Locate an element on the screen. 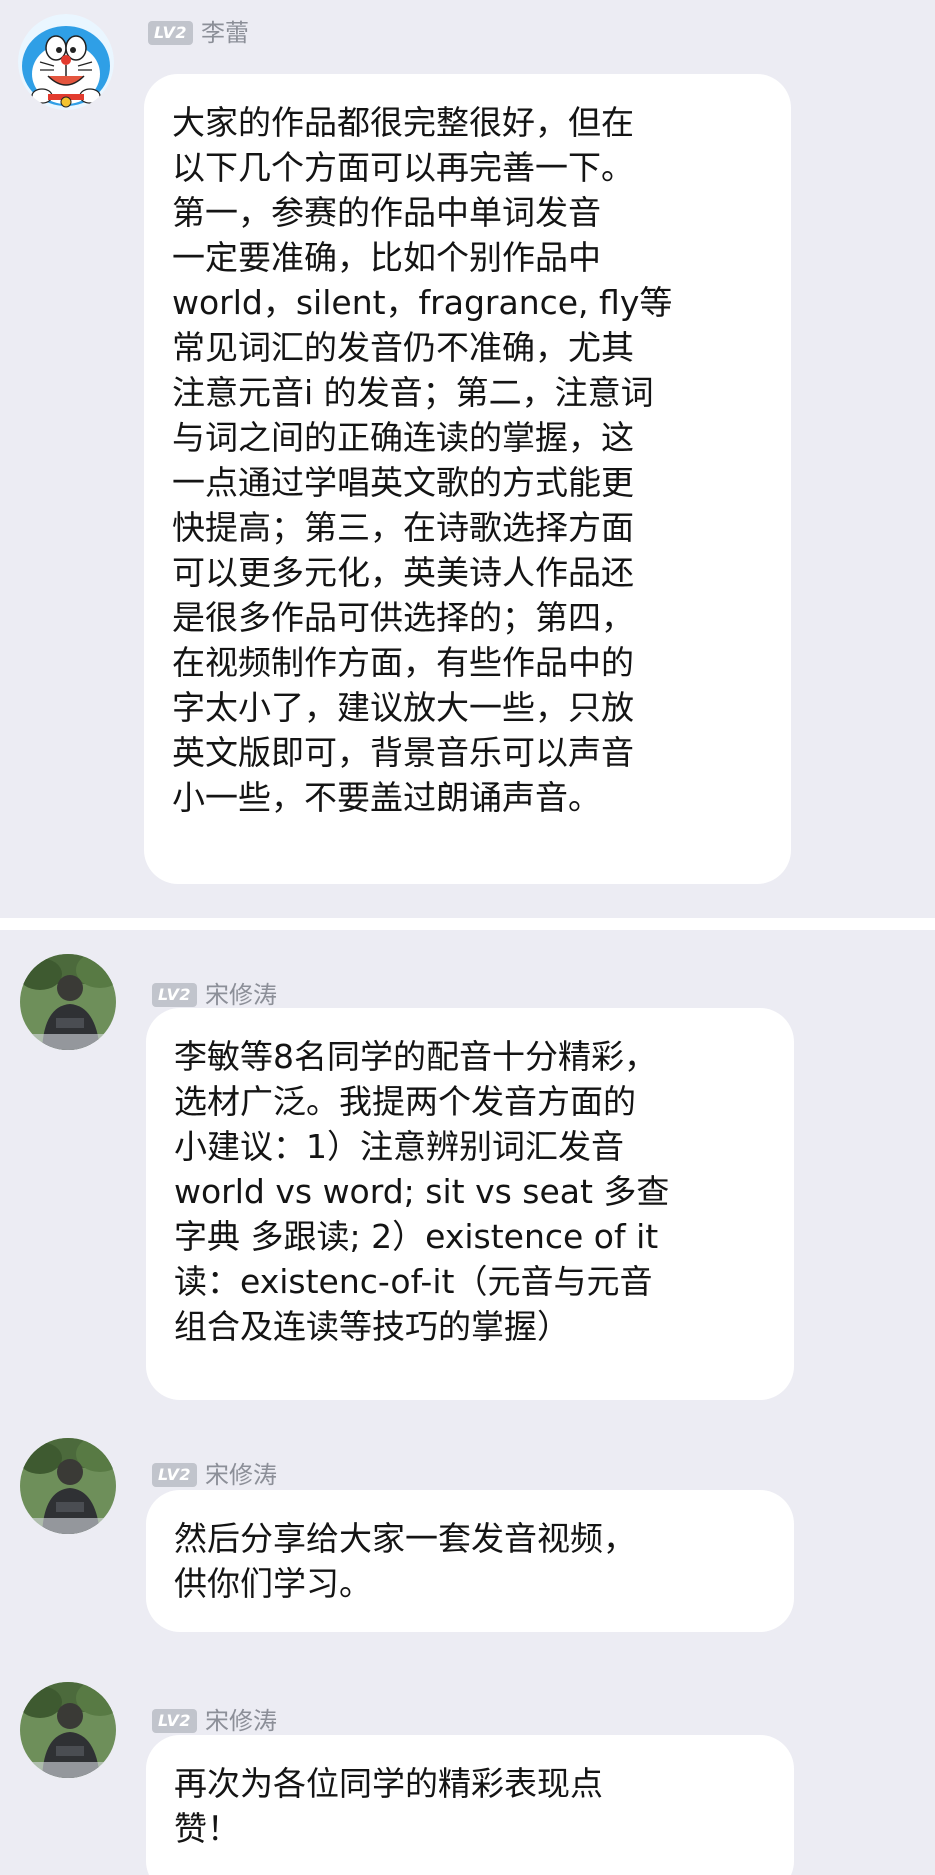 This screenshot has width=935, height=1875. message-line: 字典 多跟读; 2）existence of it is located at coordinates (416, 1236).